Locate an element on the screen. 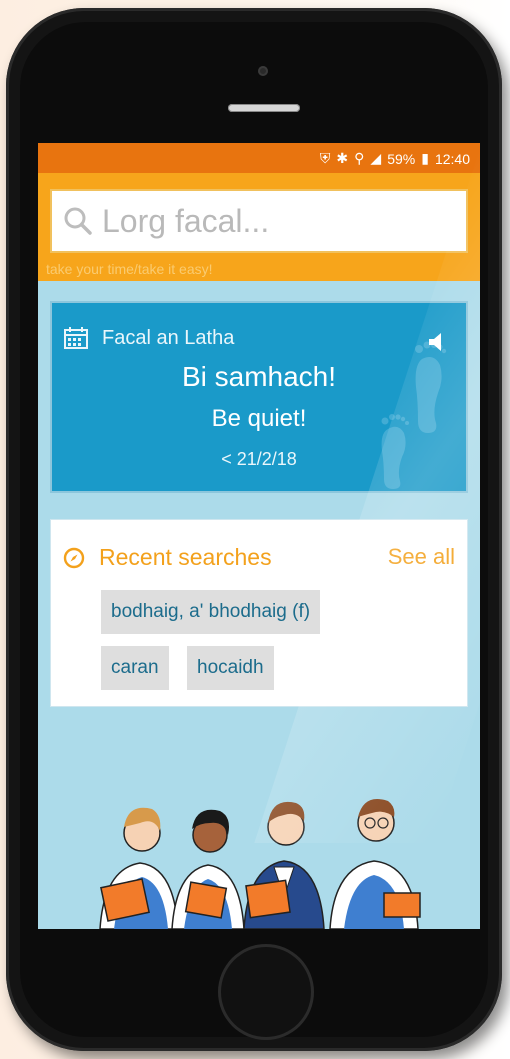 This screenshot has width=510, height=1059. app-header: take your time/take it easy! is located at coordinates (259, 227).